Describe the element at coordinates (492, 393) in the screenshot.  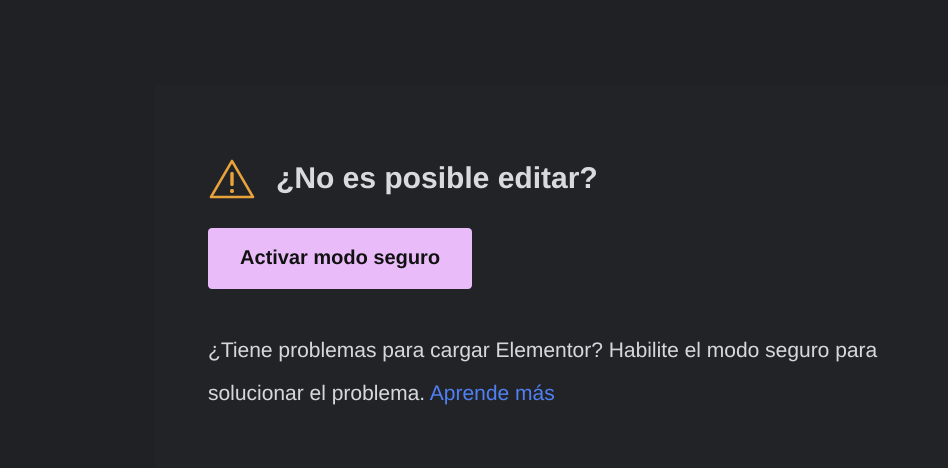
I see `learn-more-link: Aprende más` at that location.